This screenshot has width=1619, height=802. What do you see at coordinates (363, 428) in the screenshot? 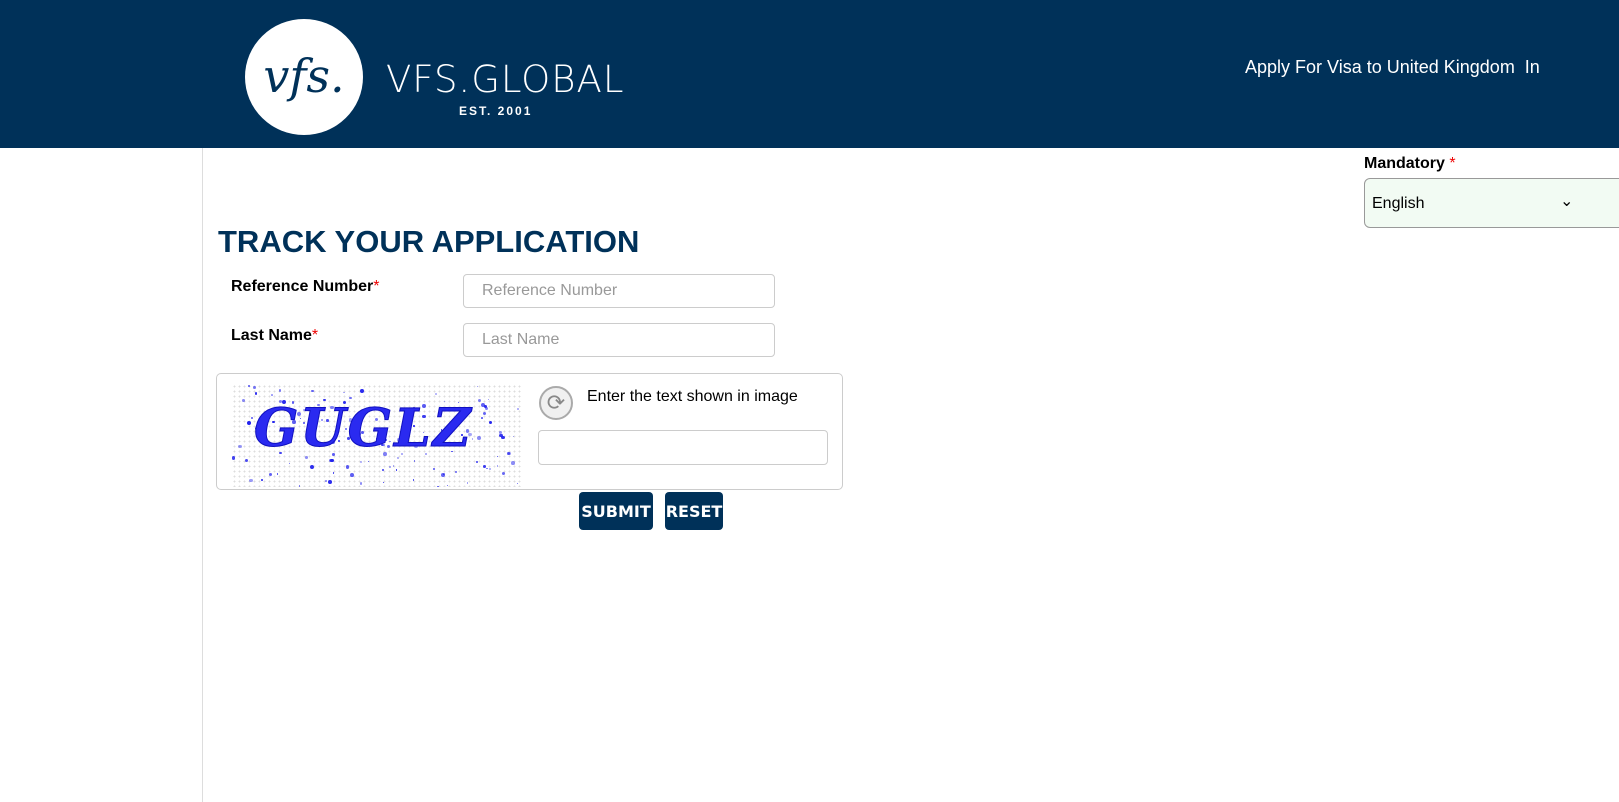
I see `captcha-text: GUGLZ` at bounding box center [363, 428].